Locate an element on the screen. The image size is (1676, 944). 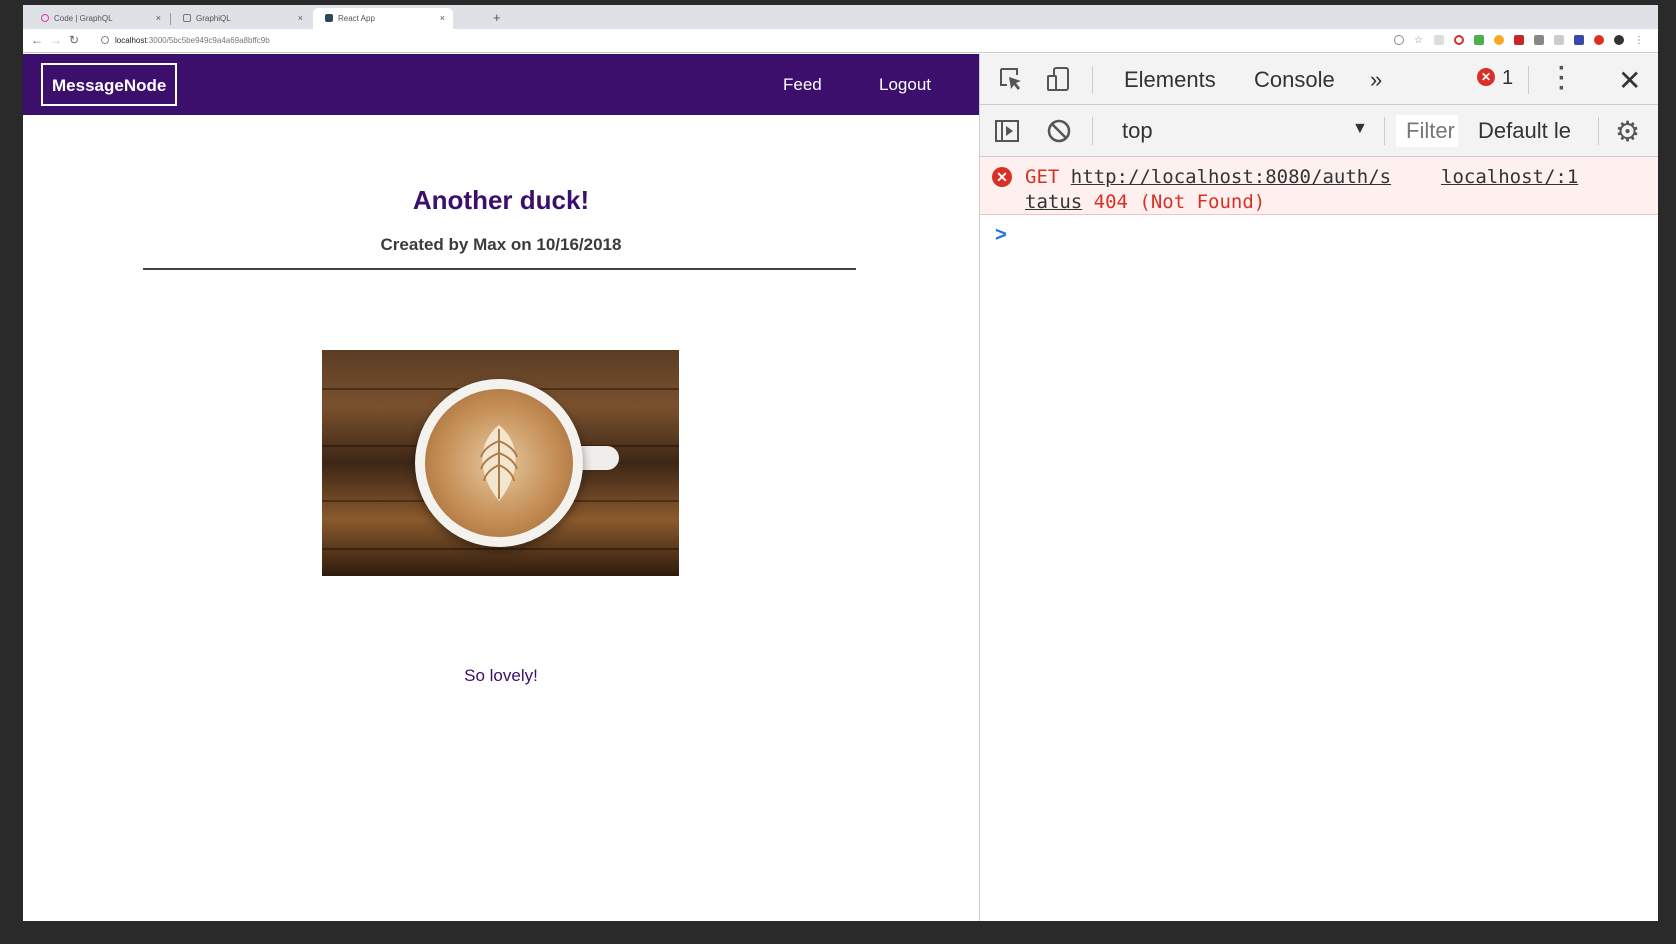
avatar is located at coordinates (1619, 40).